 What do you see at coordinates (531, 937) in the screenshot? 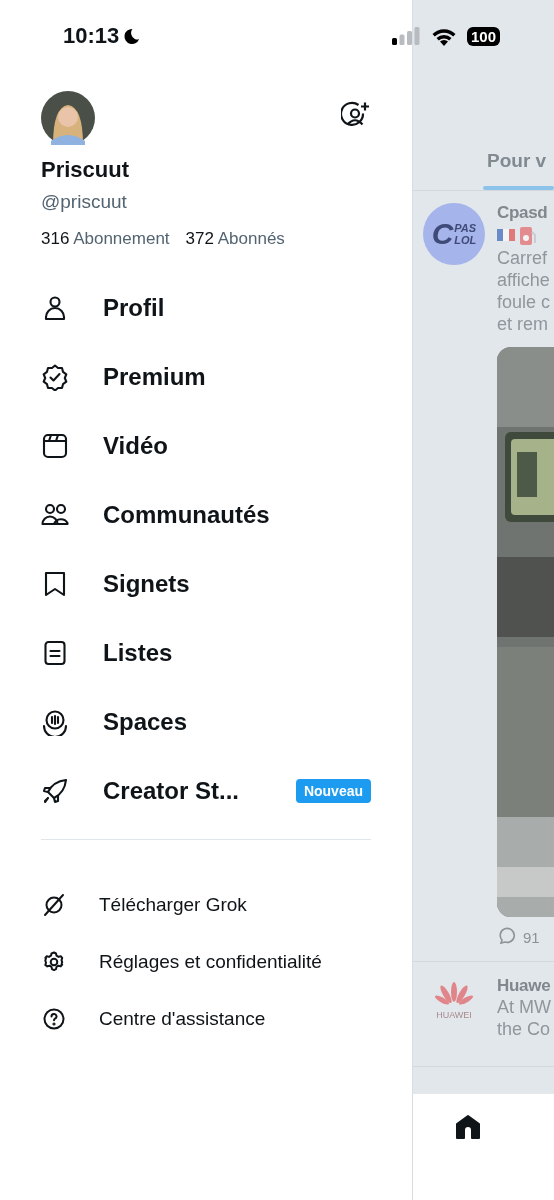
I see `reply-count: 91` at bounding box center [531, 937].